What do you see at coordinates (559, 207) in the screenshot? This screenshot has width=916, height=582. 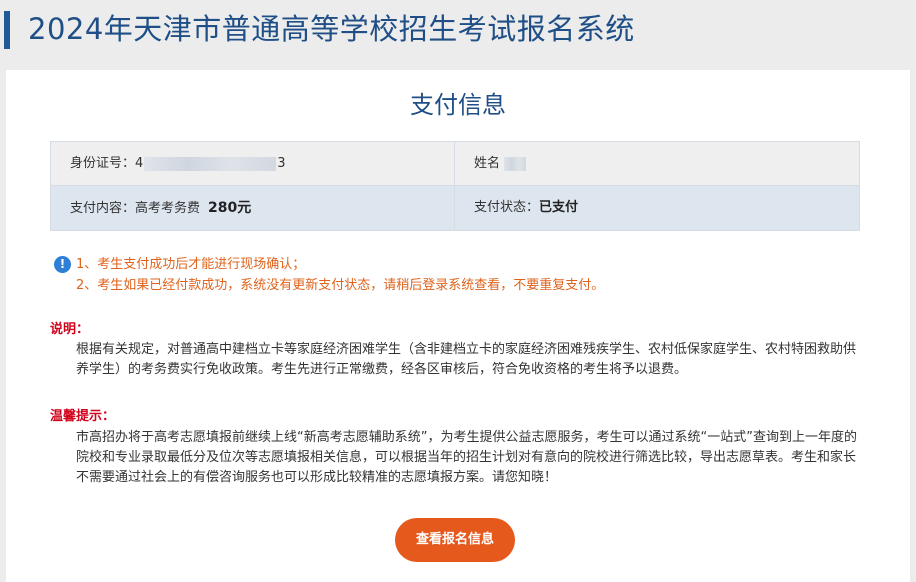 I see `payment-status-value: 已支付` at bounding box center [559, 207].